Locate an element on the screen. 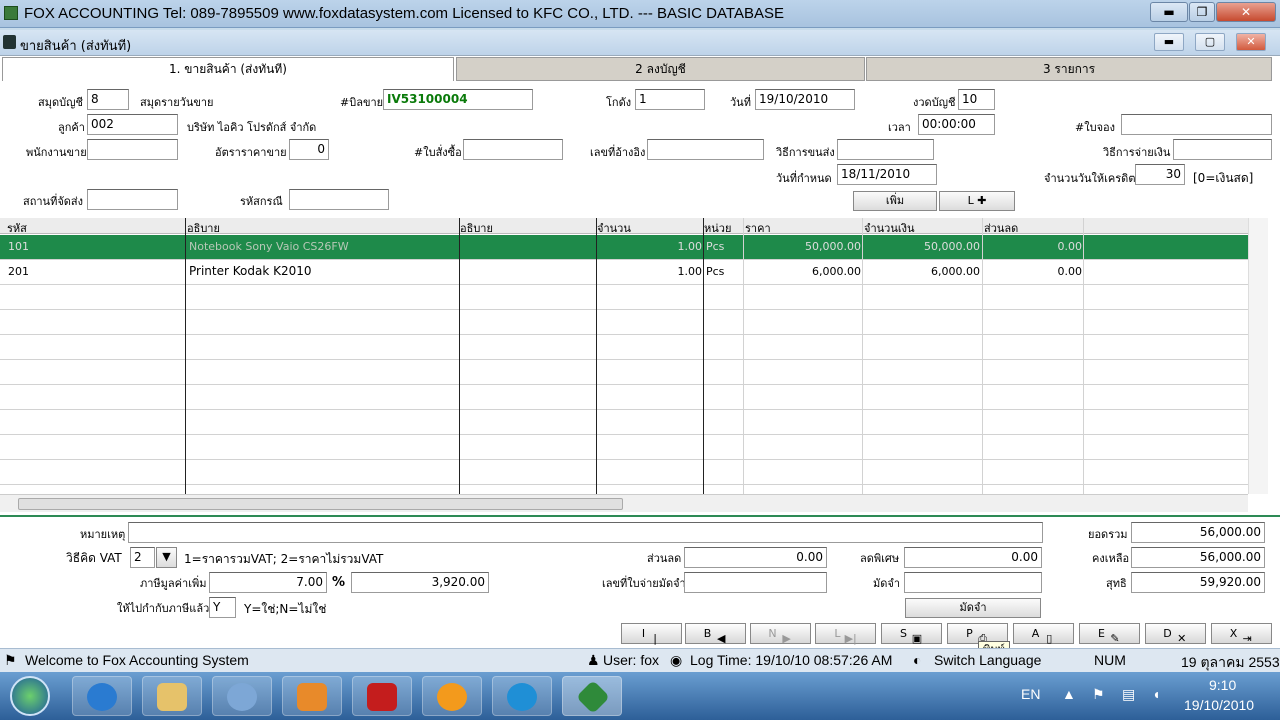 Image resolution: width=1280 pixels, height=720 pixels. tab-posting: 2 ลงบัญชี is located at coordinates (660, 69).